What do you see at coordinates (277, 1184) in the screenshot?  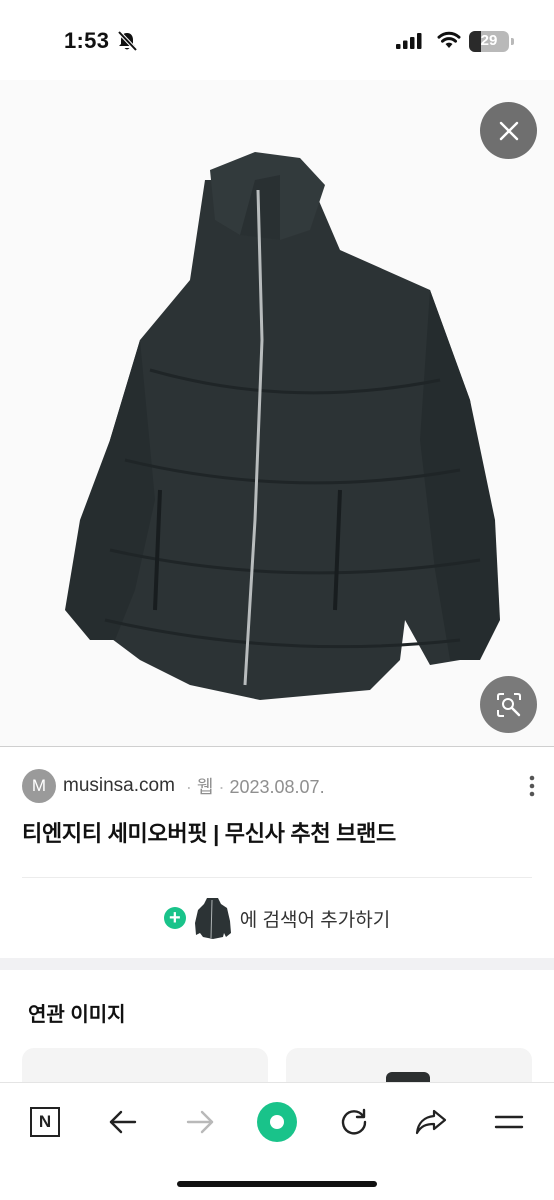 I see `home-indicator` at bounding box center [277, 1184].